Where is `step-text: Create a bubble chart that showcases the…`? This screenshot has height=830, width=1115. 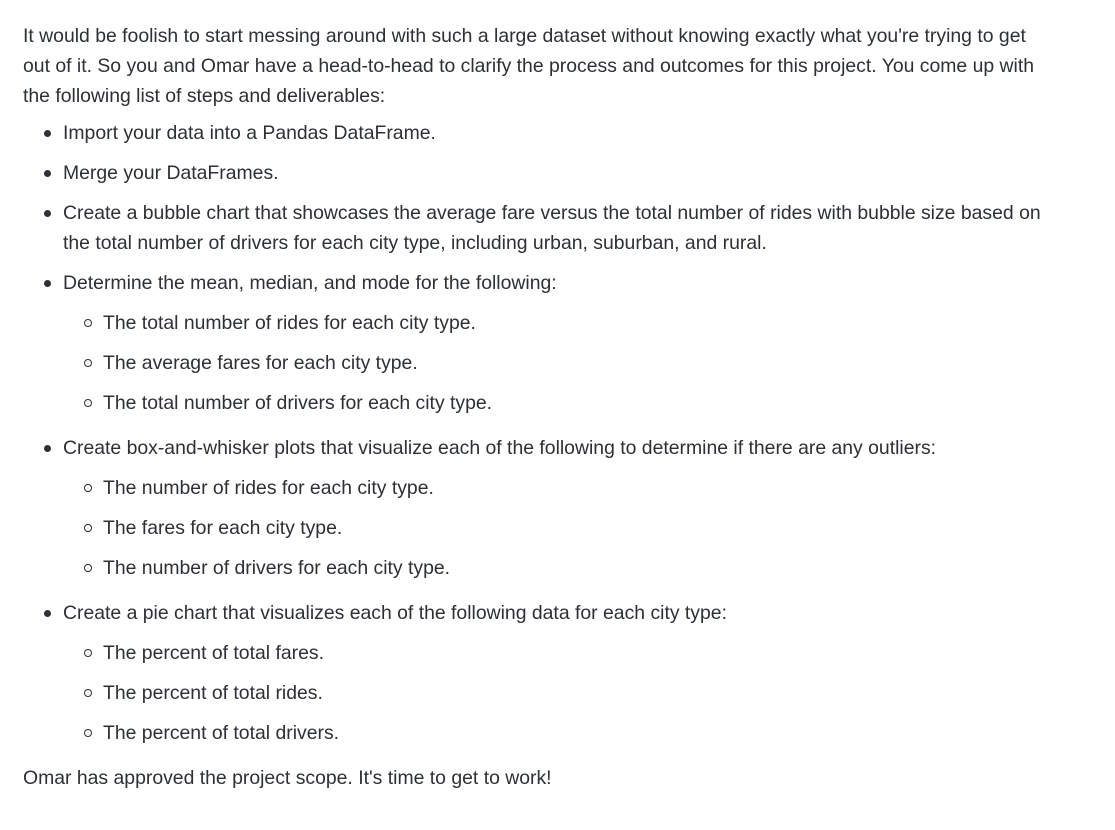 step-text: Create a bubble chart that showcases the… is located at coordinates (552, 228).